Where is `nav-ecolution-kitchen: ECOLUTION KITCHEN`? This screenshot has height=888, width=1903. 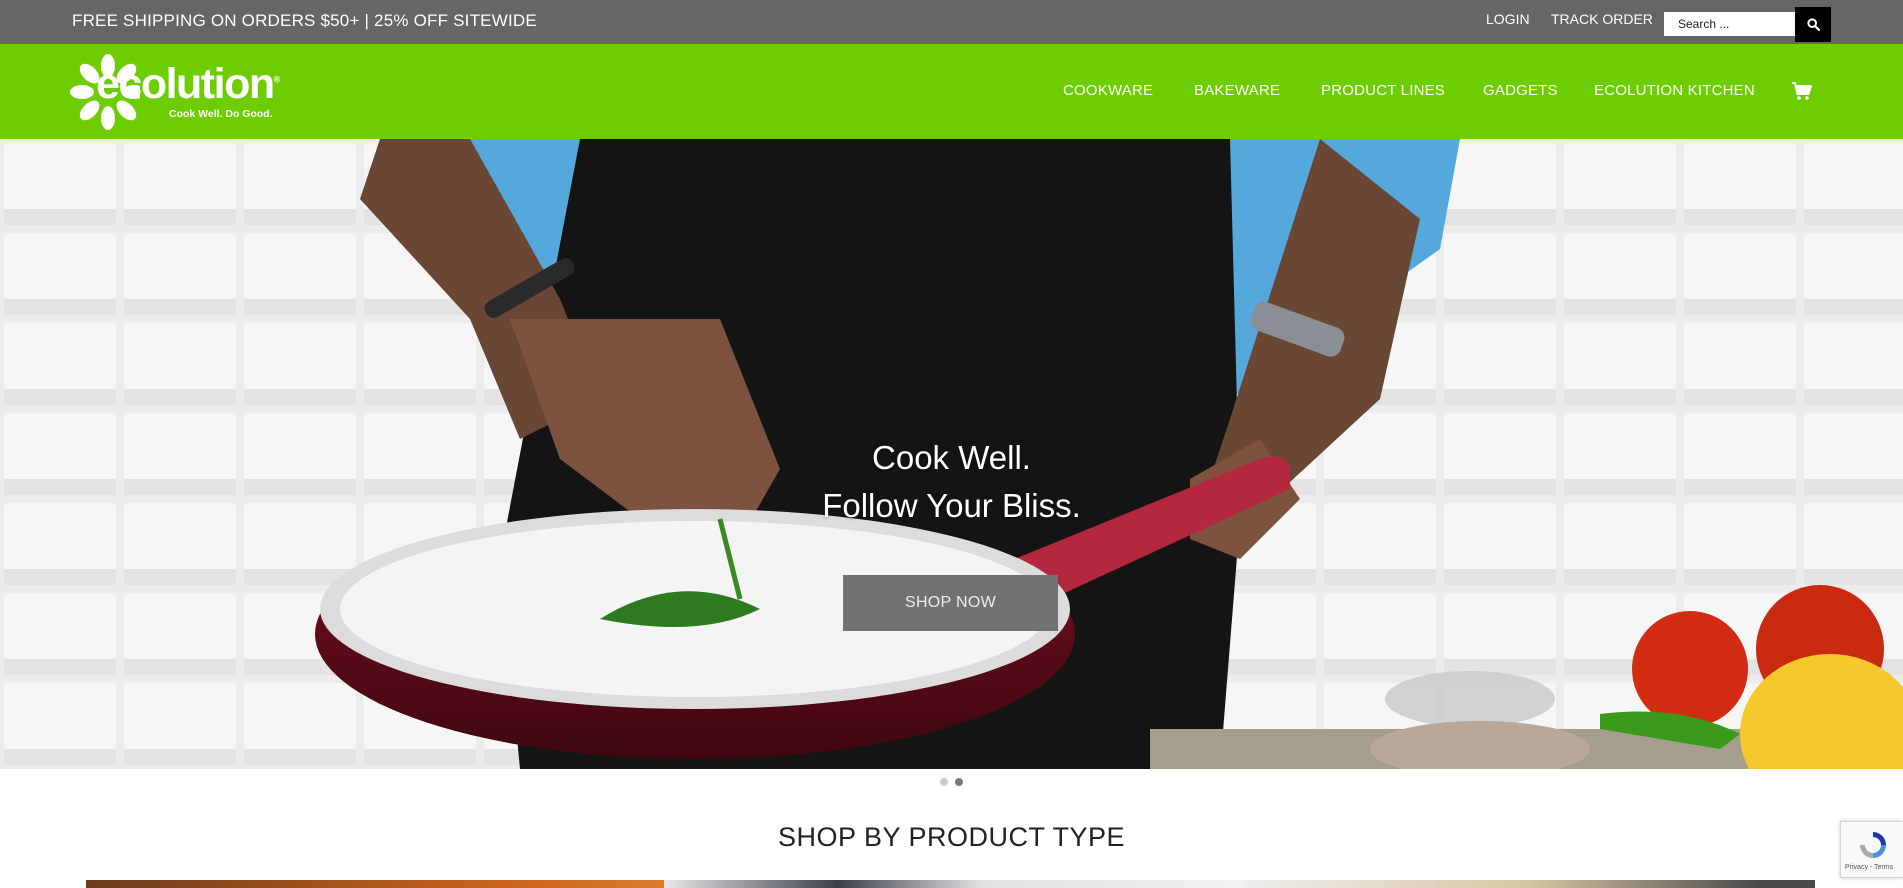 nav-ecolution-kitchen: ECOLUTION KITCHEN is located at coordinates (1674, 90).